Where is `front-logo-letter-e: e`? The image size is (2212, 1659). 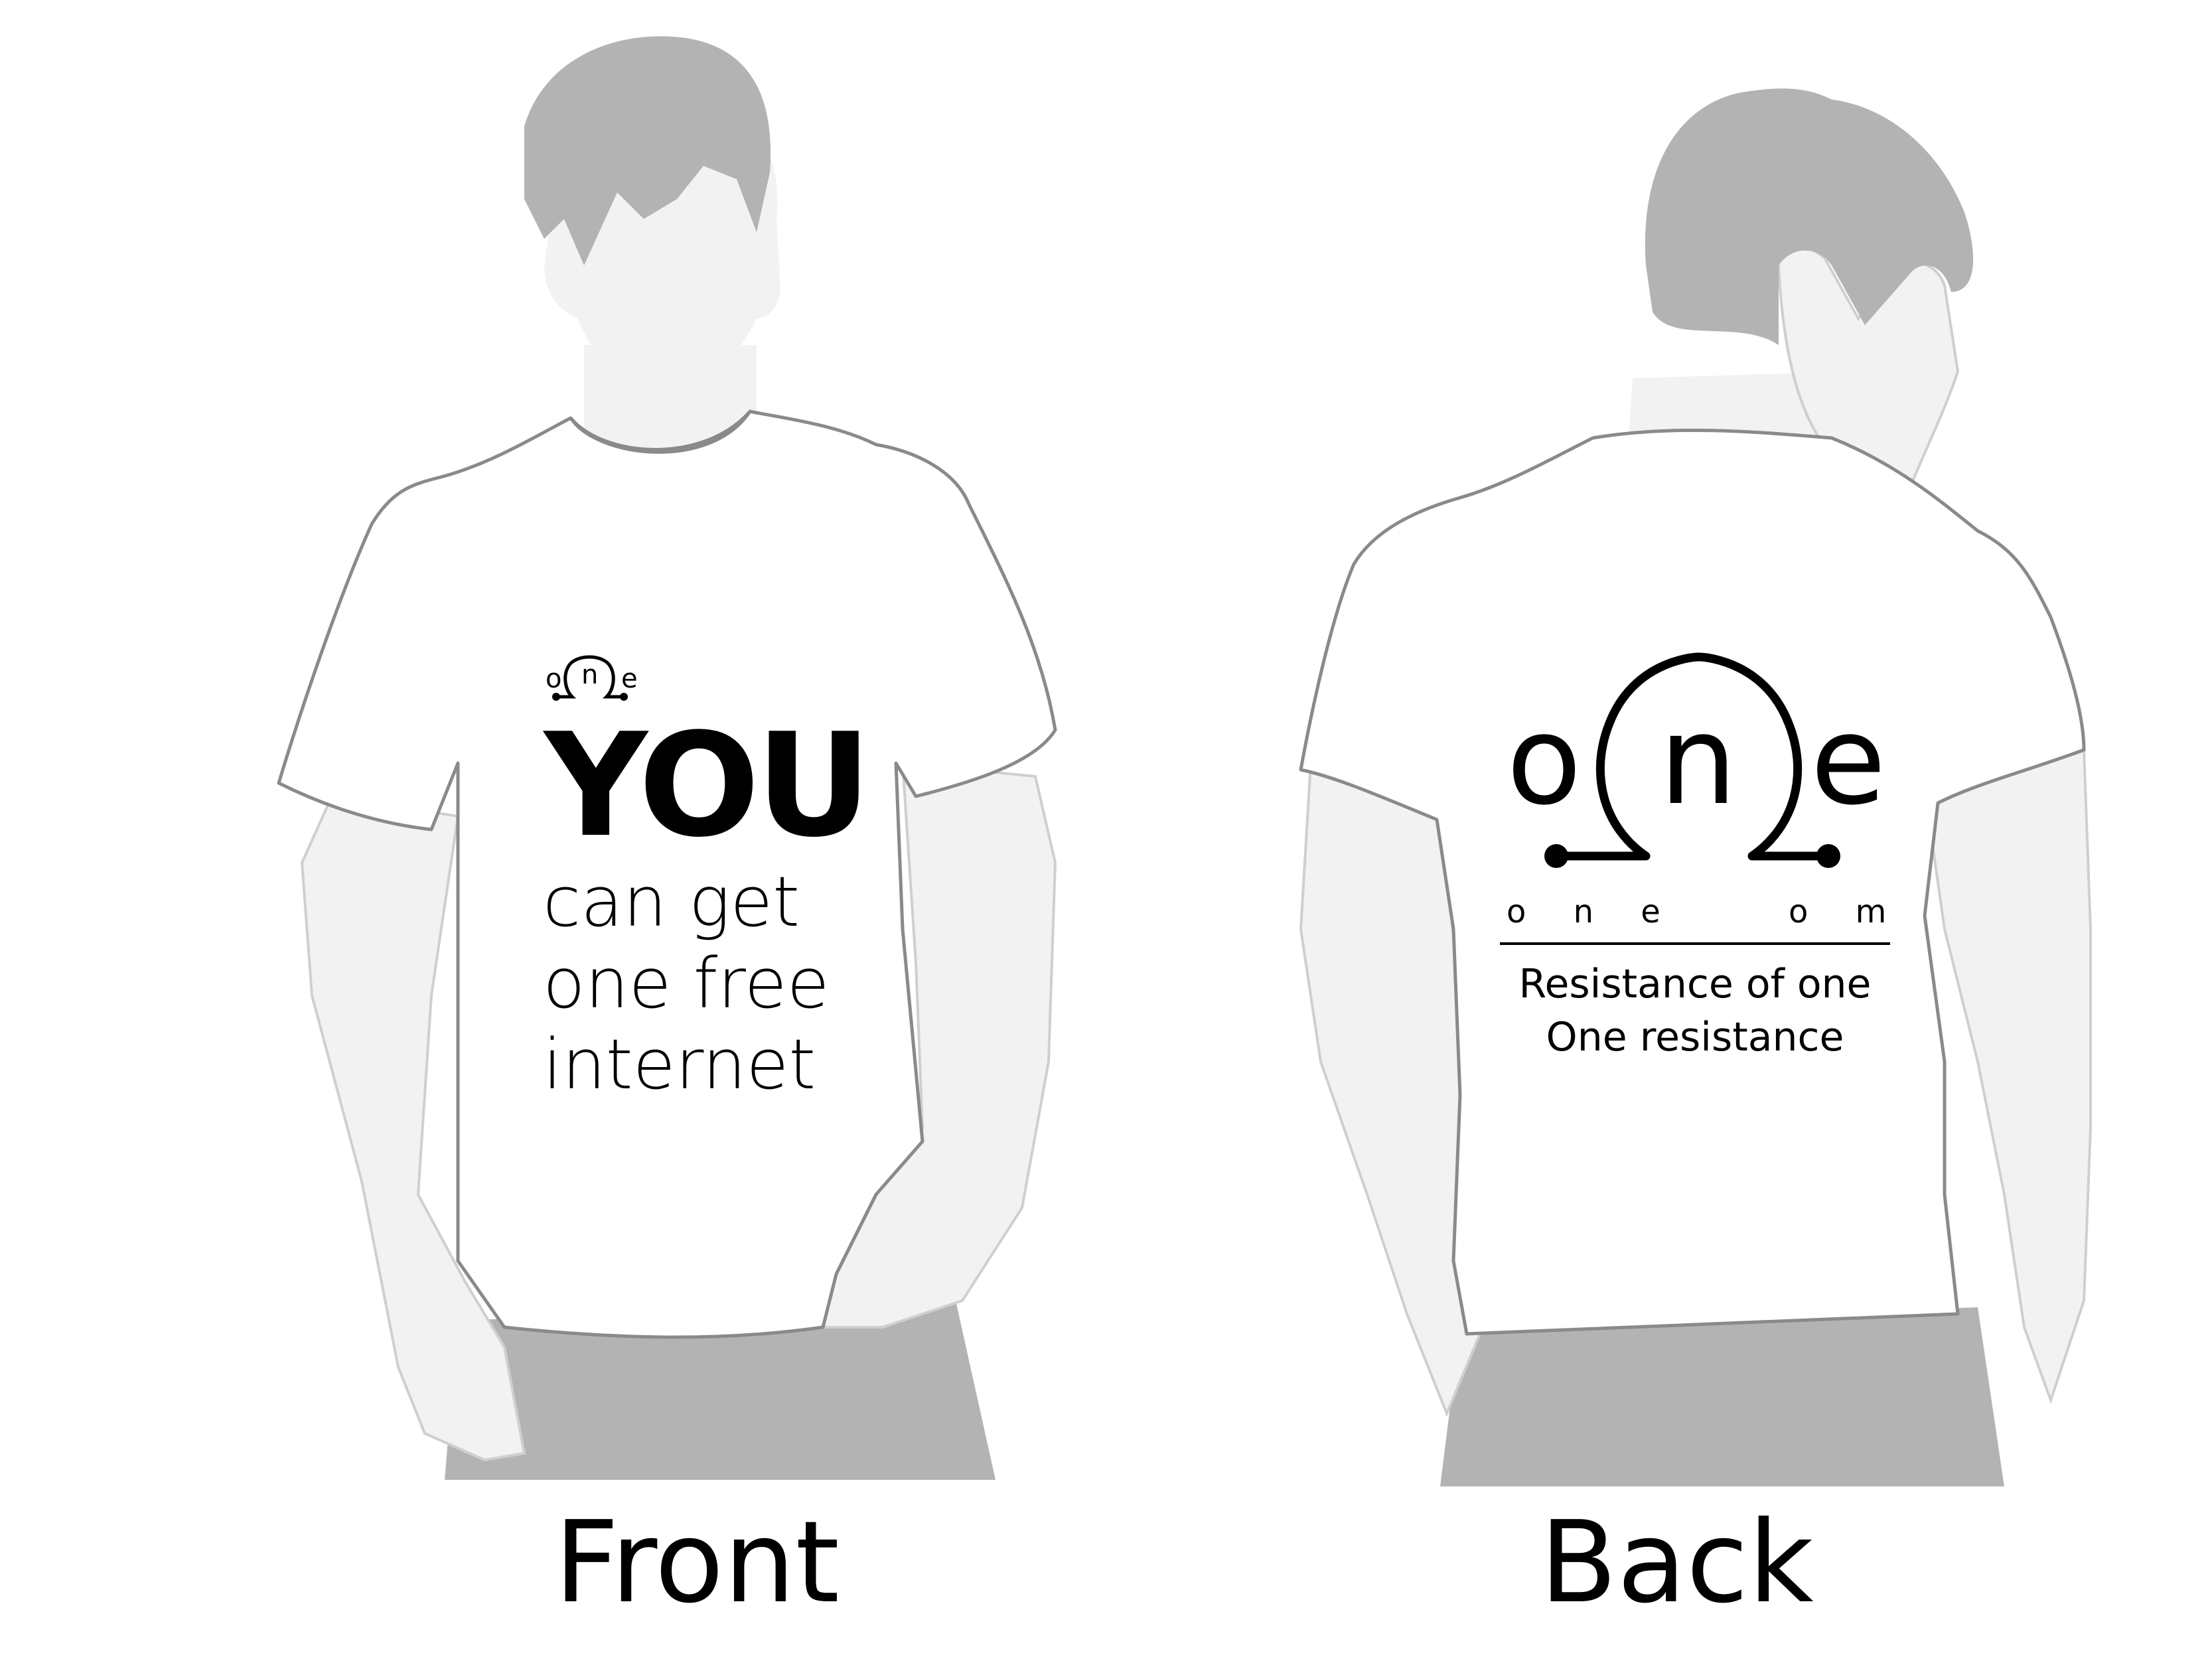
front-logo-letter-e: e is located at coordinates (630, 679).